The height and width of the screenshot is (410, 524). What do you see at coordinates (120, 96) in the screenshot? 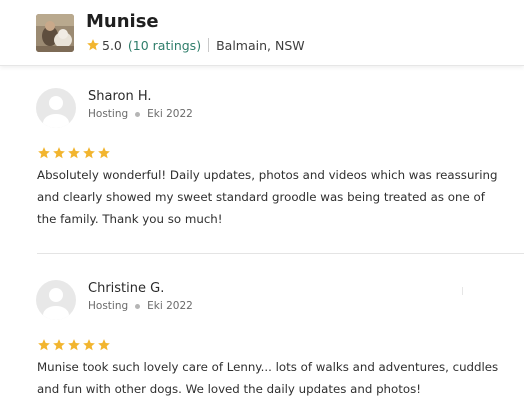
I see `reviewer-name: Sharon H.` at bounding box center [120, 96].